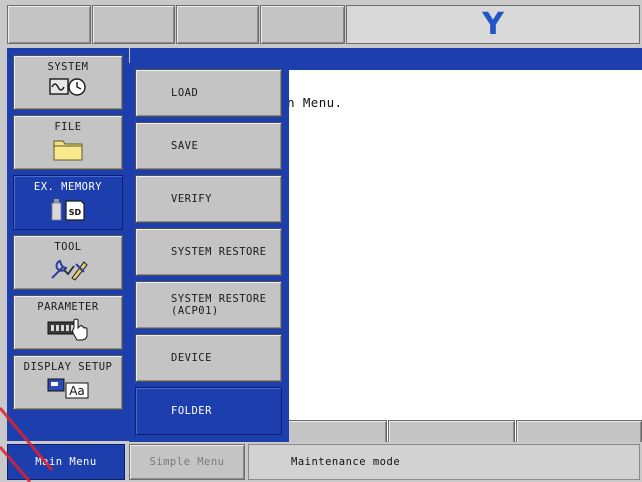 This screenshot has height=482, width=642. I want to click on menu-label: TOOL, so click(68, 247).